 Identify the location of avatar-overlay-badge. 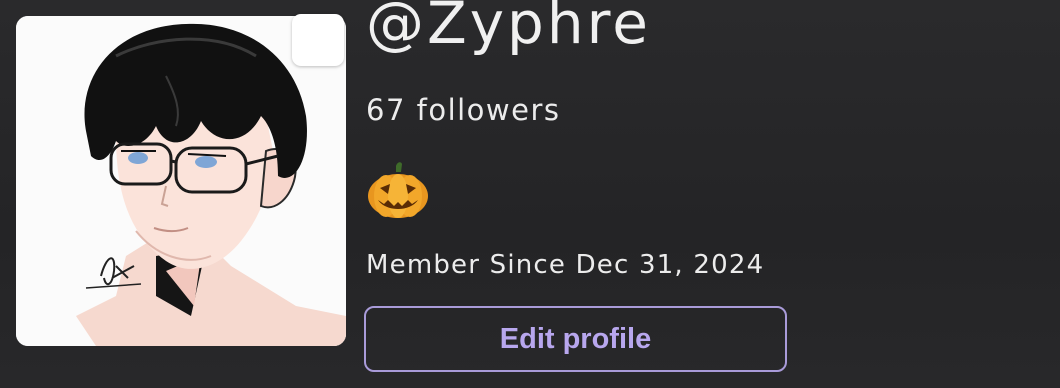
(318, 40).